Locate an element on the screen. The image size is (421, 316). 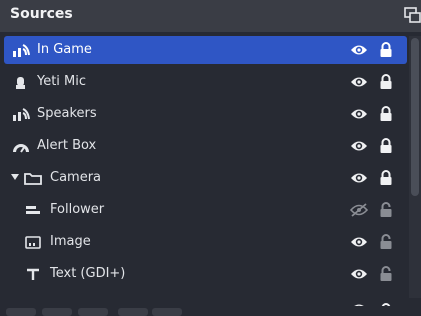
source-label: In Game is located at coordinates (64, 49).